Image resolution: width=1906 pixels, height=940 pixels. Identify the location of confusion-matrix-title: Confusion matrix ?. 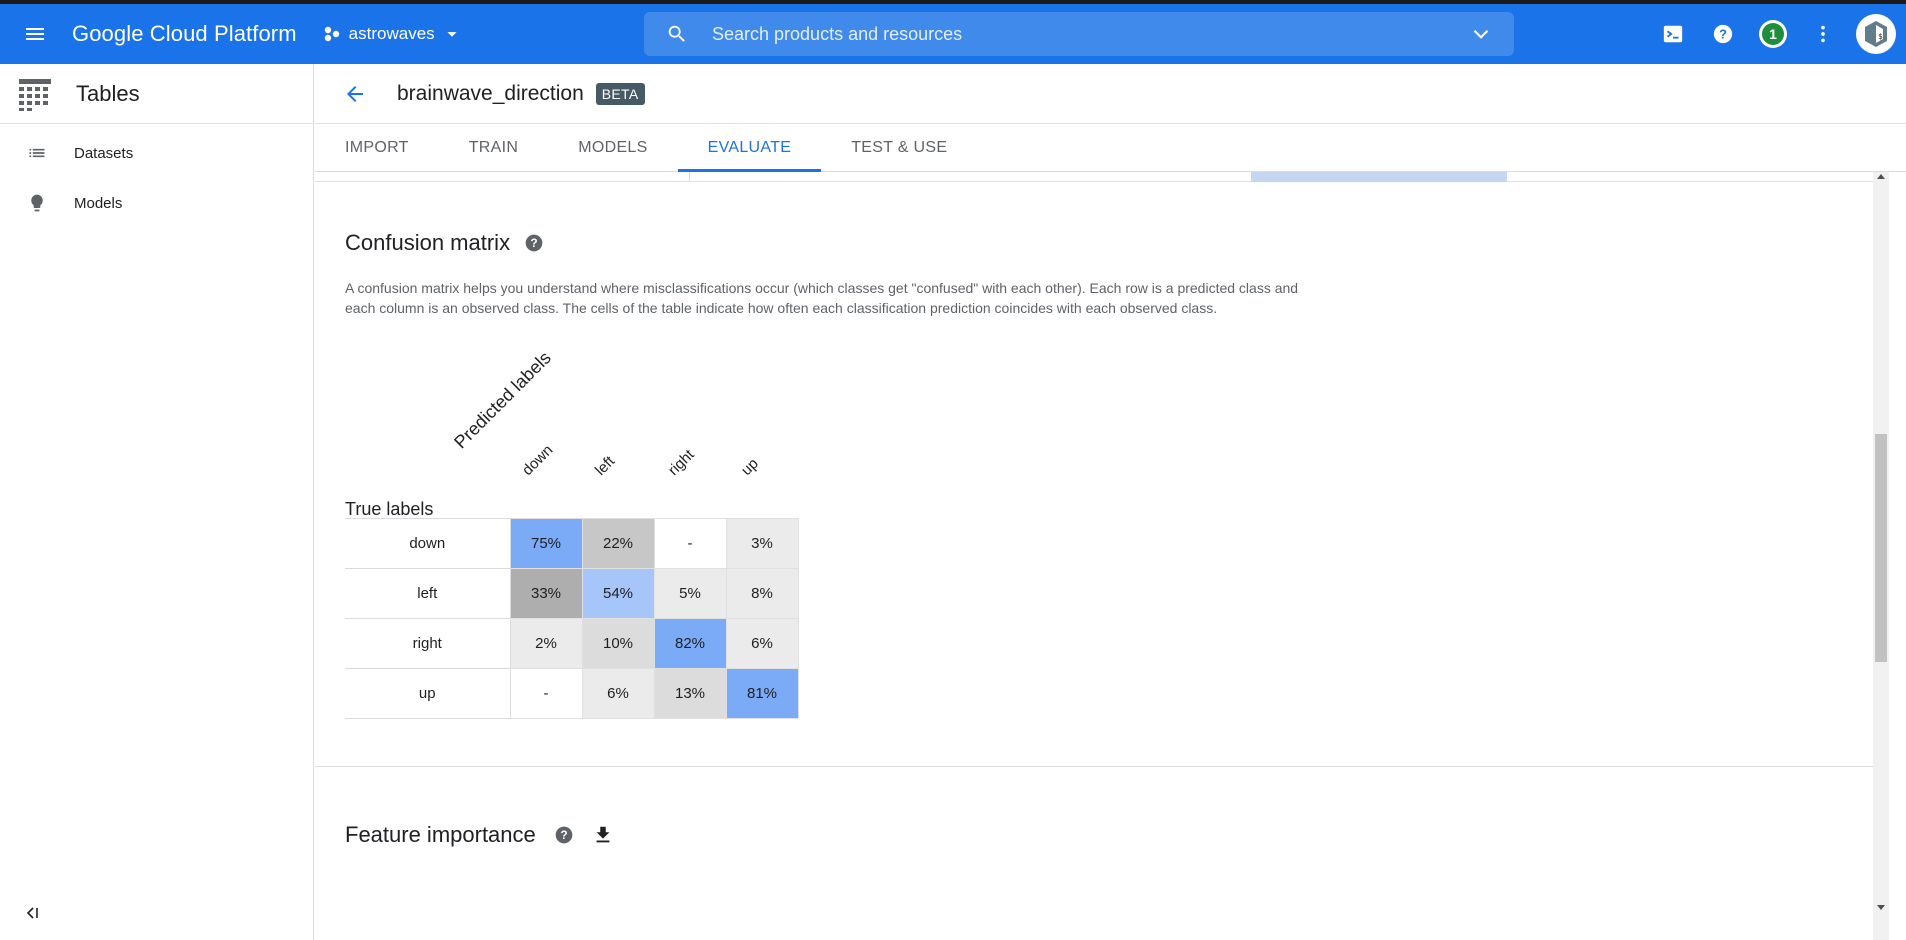
(444, 243).